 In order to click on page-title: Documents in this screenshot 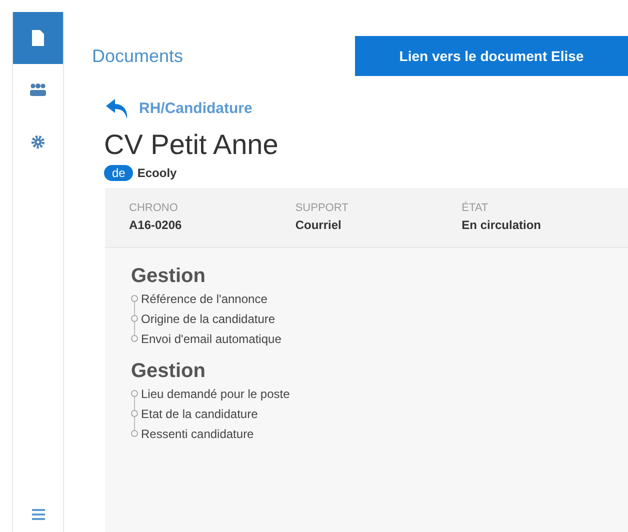, I will do `click(138, 56)`.